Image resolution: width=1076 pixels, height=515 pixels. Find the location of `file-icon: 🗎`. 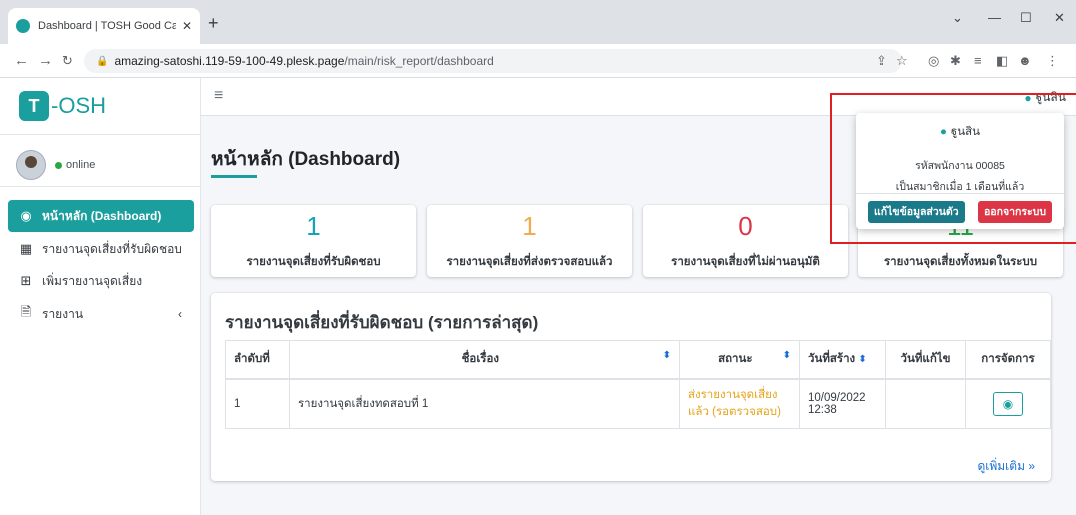

file-icon: 🗎 is located at coordinates (26, 311).